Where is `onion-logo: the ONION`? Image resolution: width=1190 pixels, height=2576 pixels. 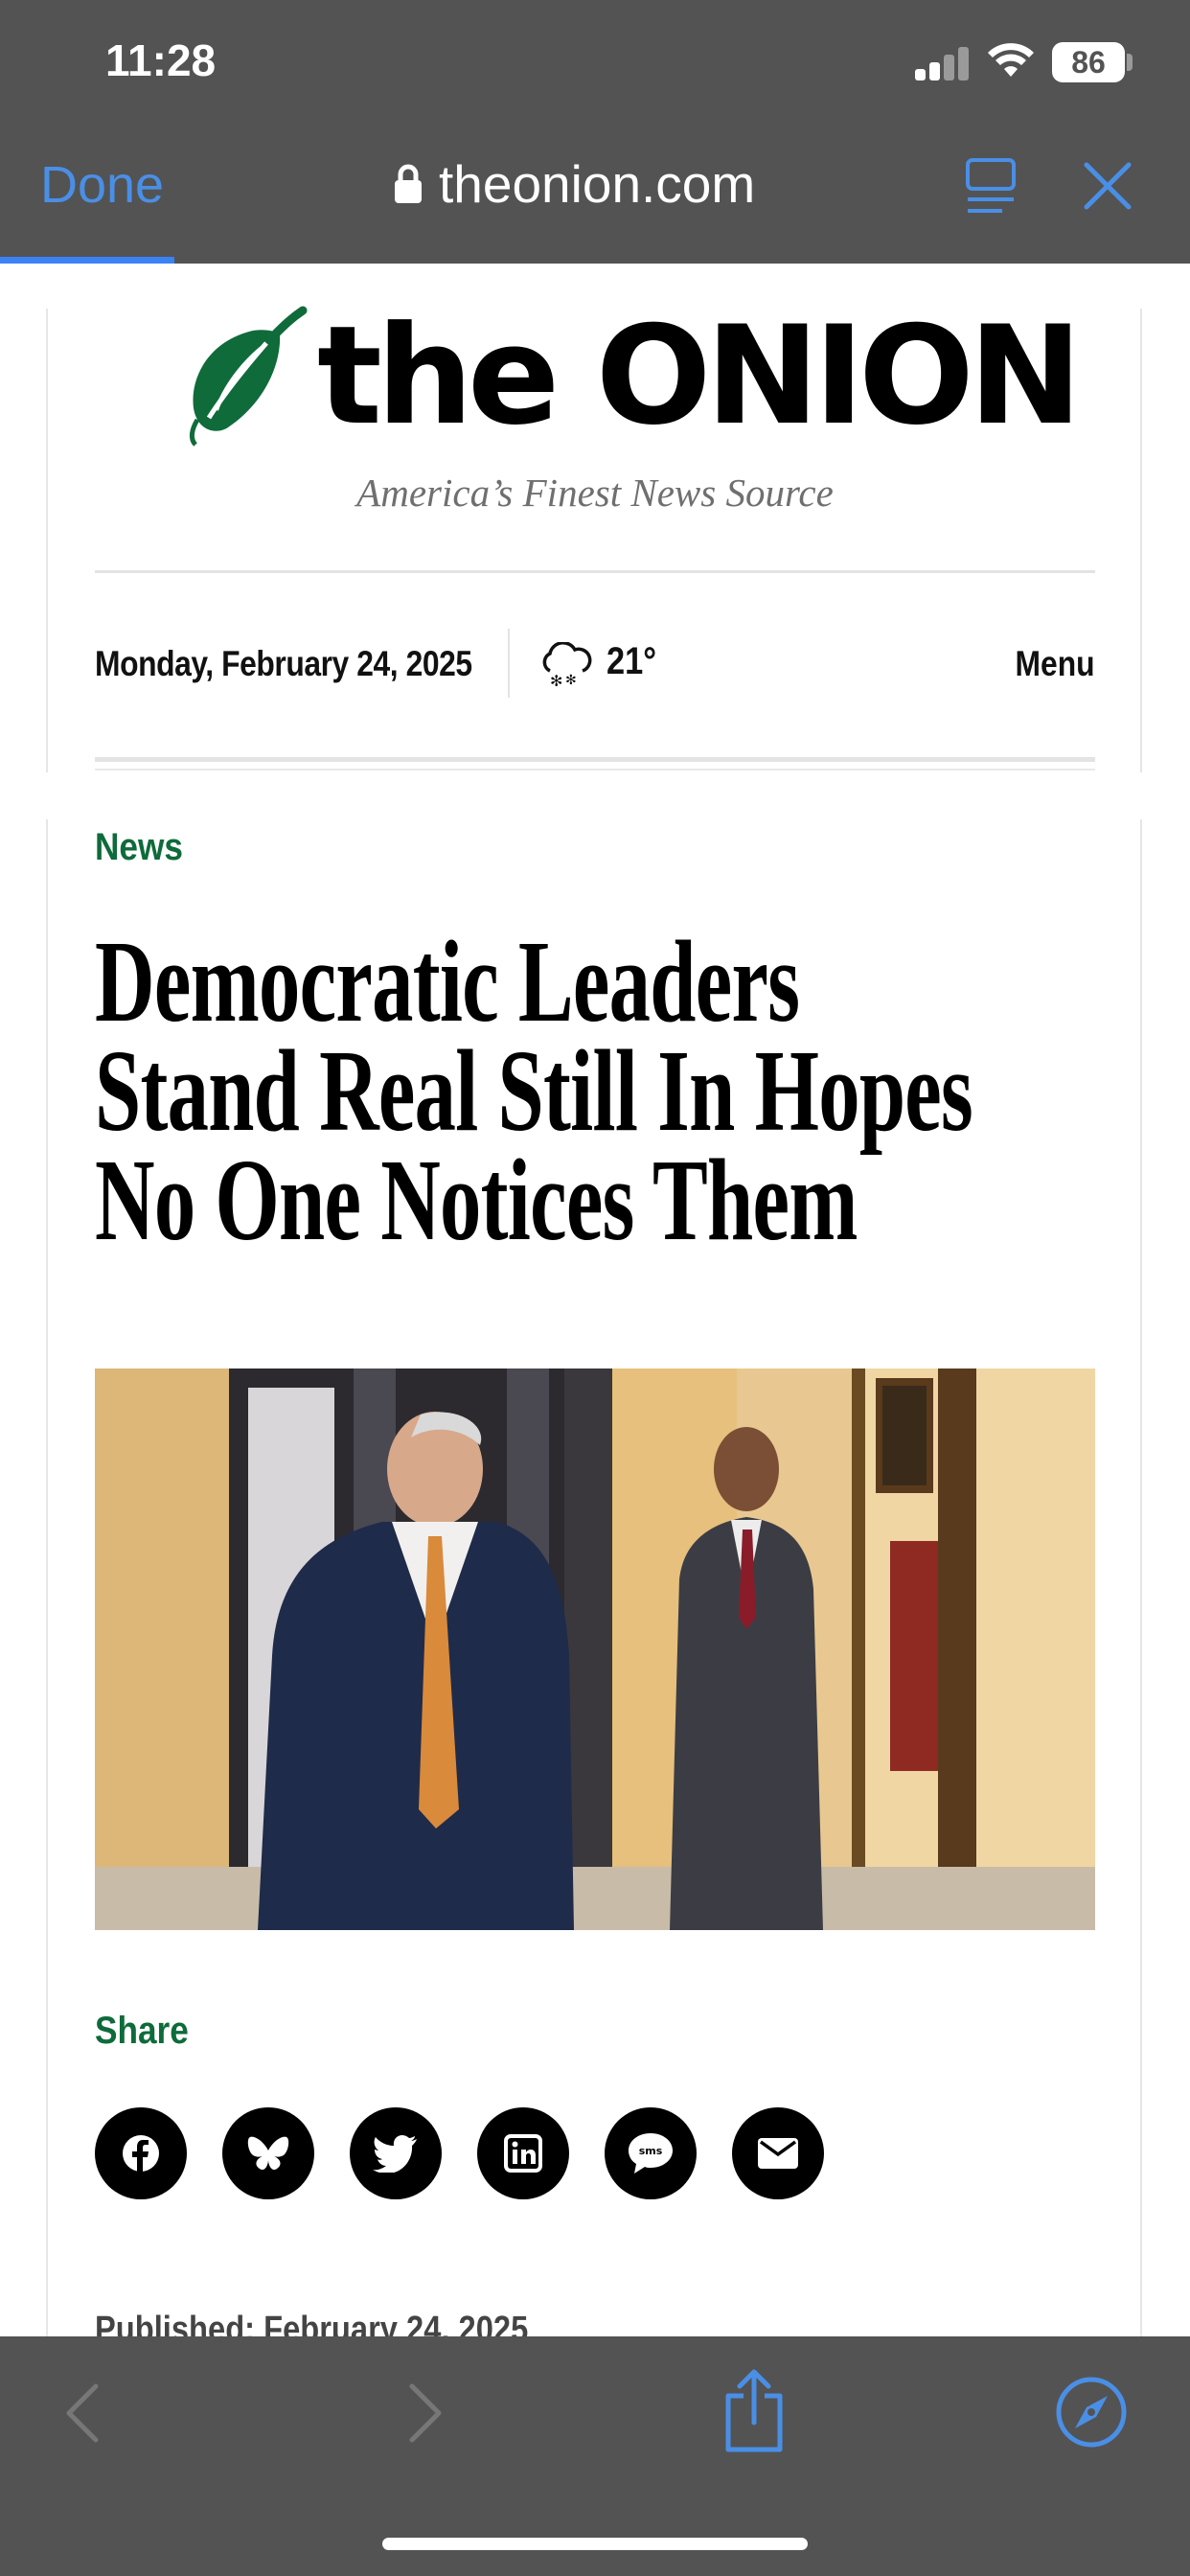 onion-logo: the ONION is located at coordinates (636, 376).